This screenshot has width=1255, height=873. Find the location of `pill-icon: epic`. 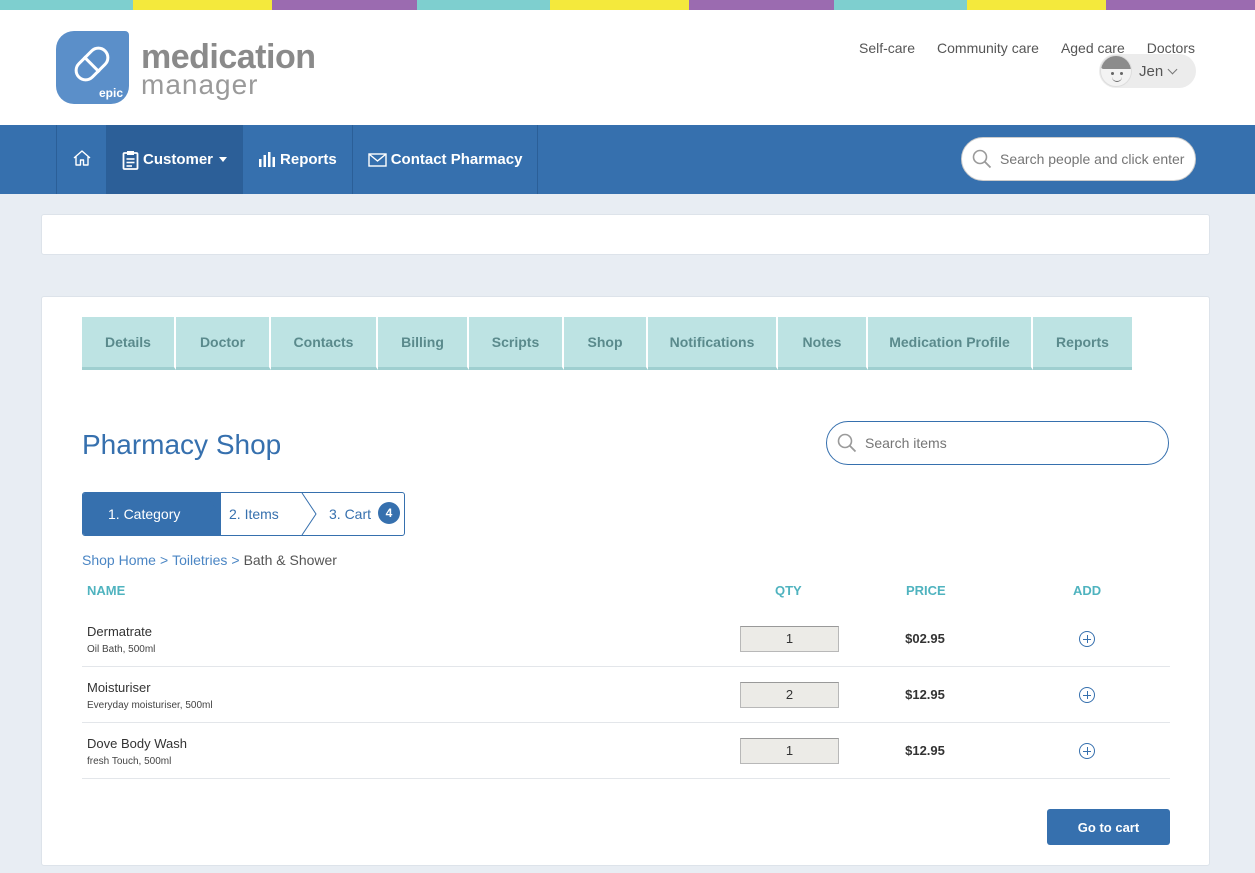

pill-icon: epic is located at coordinates (92, 67).